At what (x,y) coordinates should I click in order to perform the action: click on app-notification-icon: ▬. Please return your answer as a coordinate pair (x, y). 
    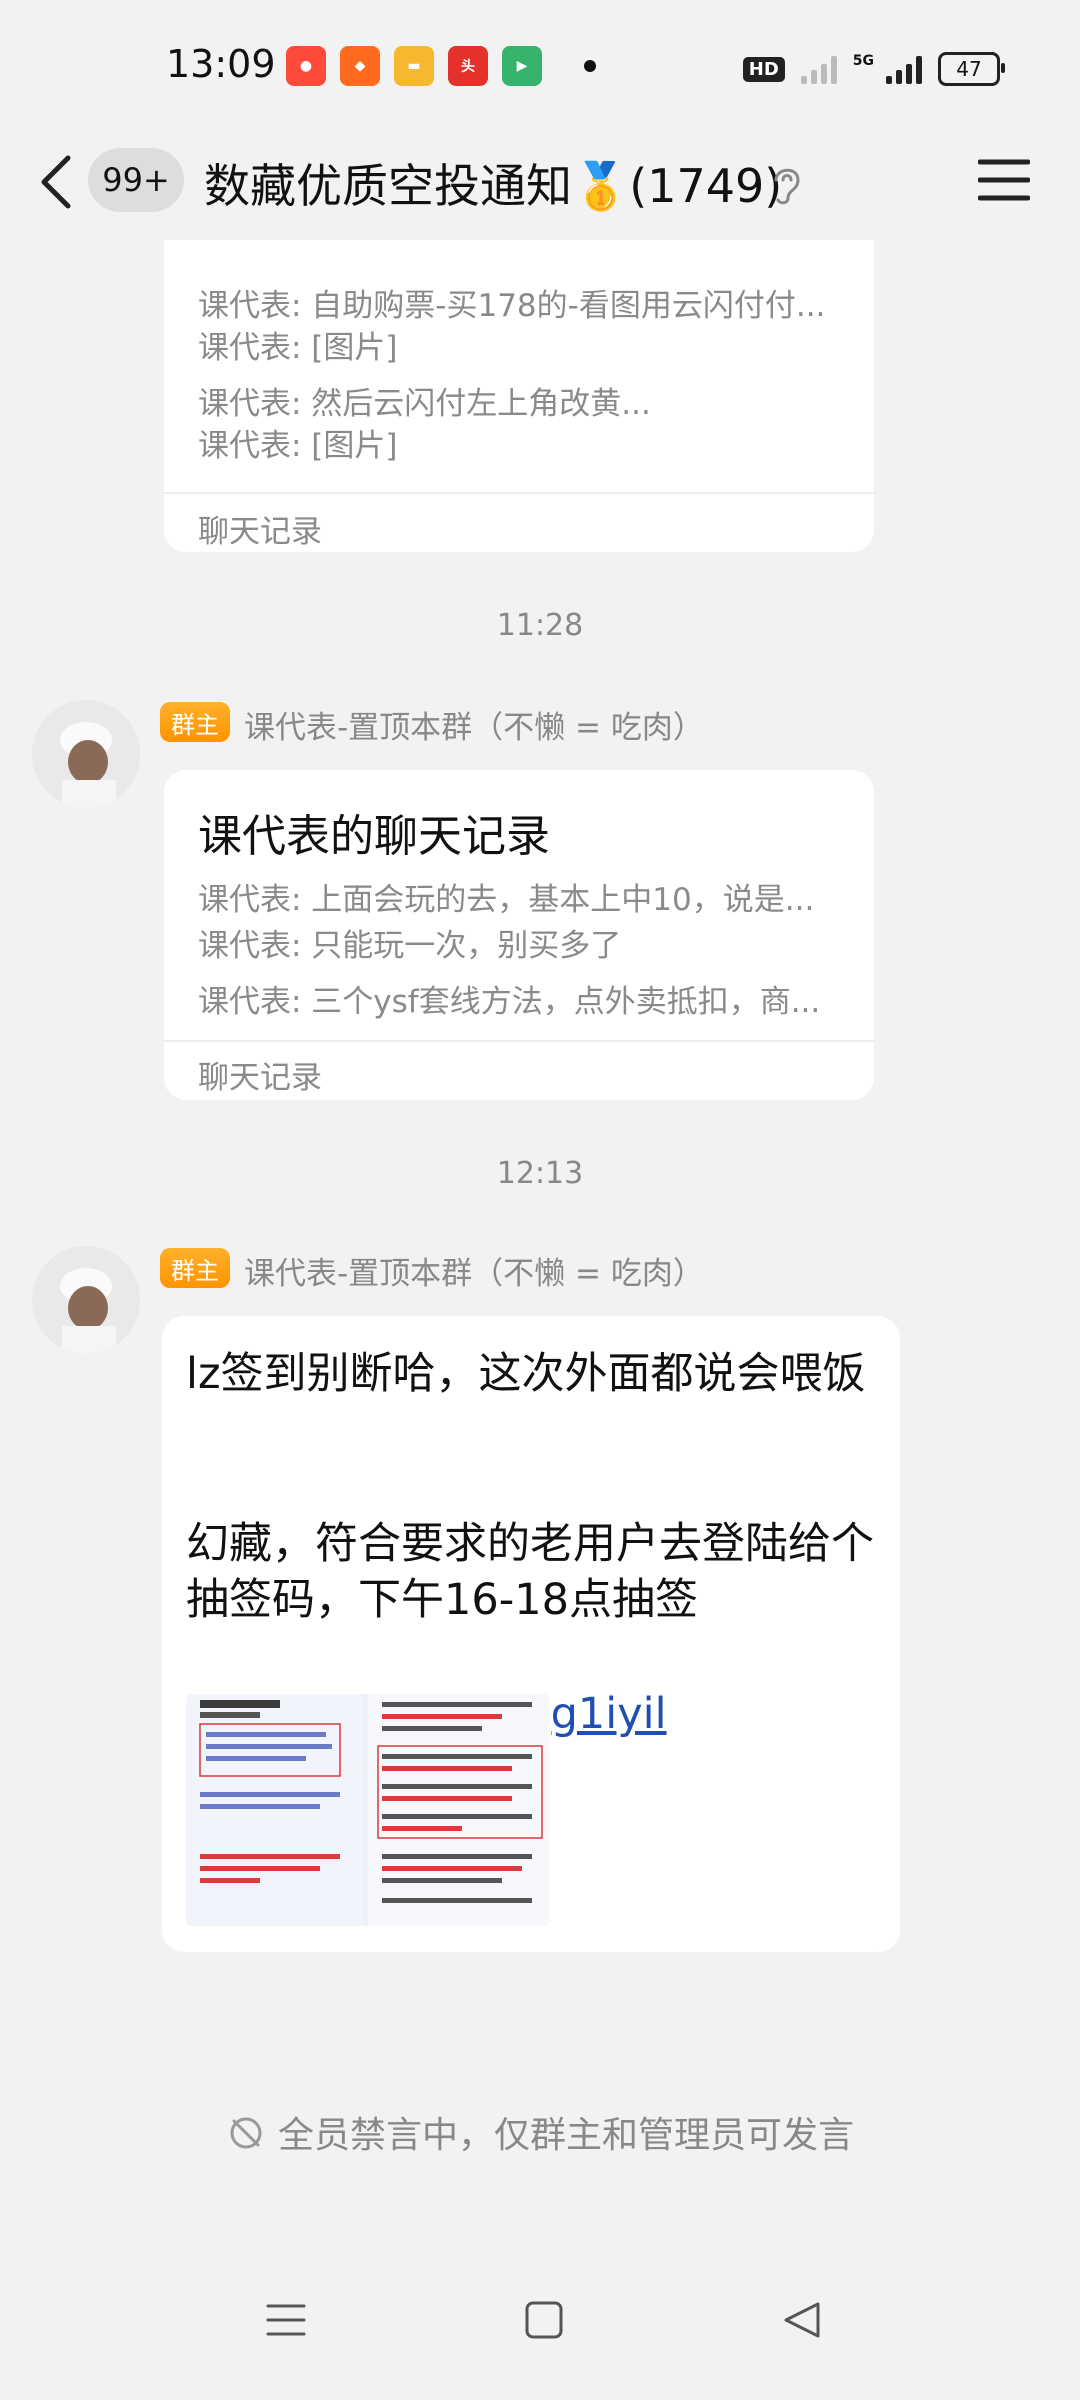
    Looking at the image, I should click on (414, 66).